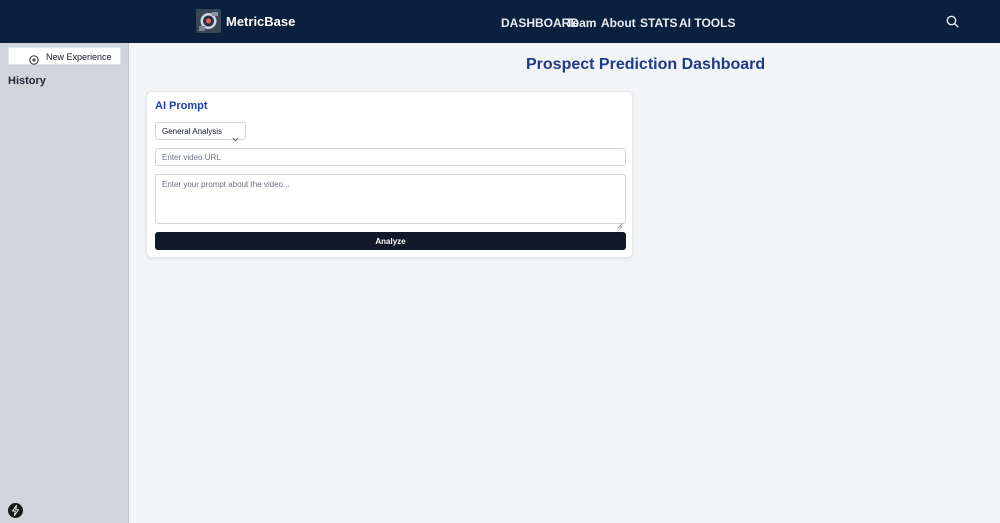 The image size is (1000, 523). Describe the element at coordinates (235, 135) in the screenshot. I see `chevron-down-icon` at that location.